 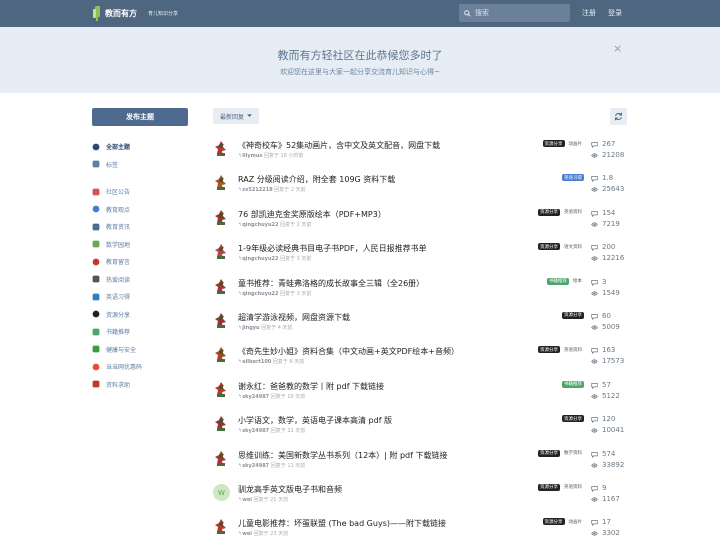 What do you see at coordinates (332, 248) in the screenshot?
I see `topic-title: 1-9年级必读经典书目电子书PDF，人民日报推荐书单` at bounding box center [332, 248].